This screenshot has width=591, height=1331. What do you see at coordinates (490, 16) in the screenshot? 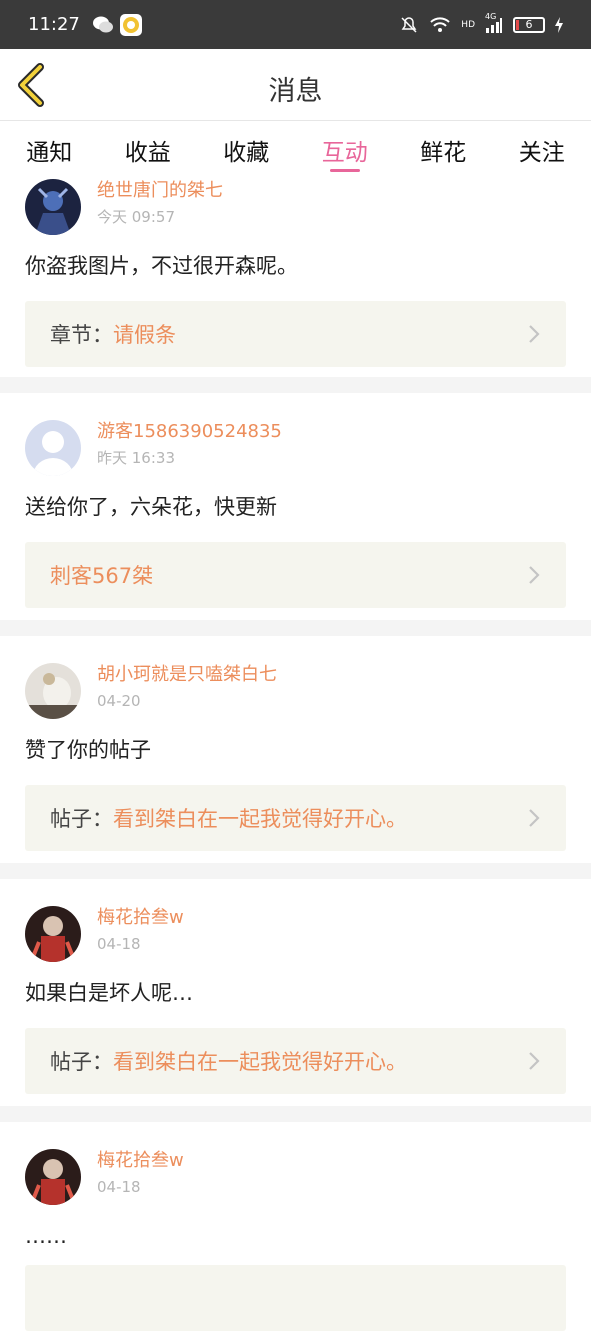
I see `network-type: 4G` at bounding box center [490, 16].